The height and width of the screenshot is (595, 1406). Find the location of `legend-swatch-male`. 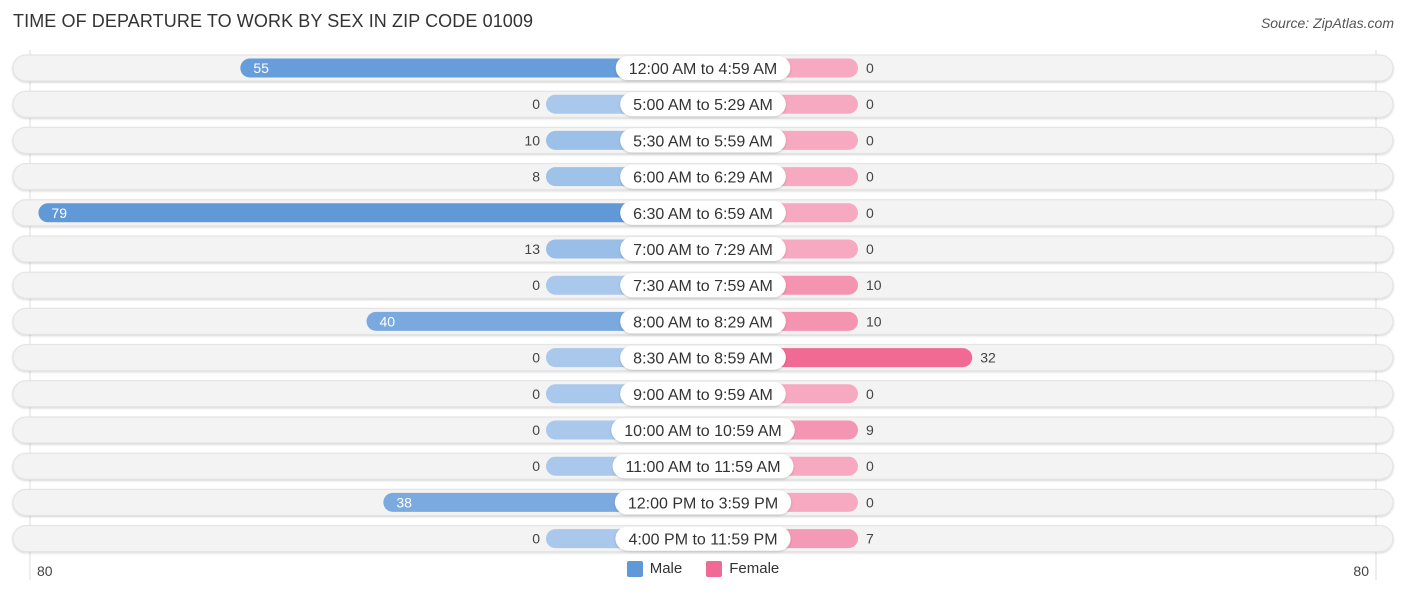

legend-swatch-male is located at coordinates (634, 568).